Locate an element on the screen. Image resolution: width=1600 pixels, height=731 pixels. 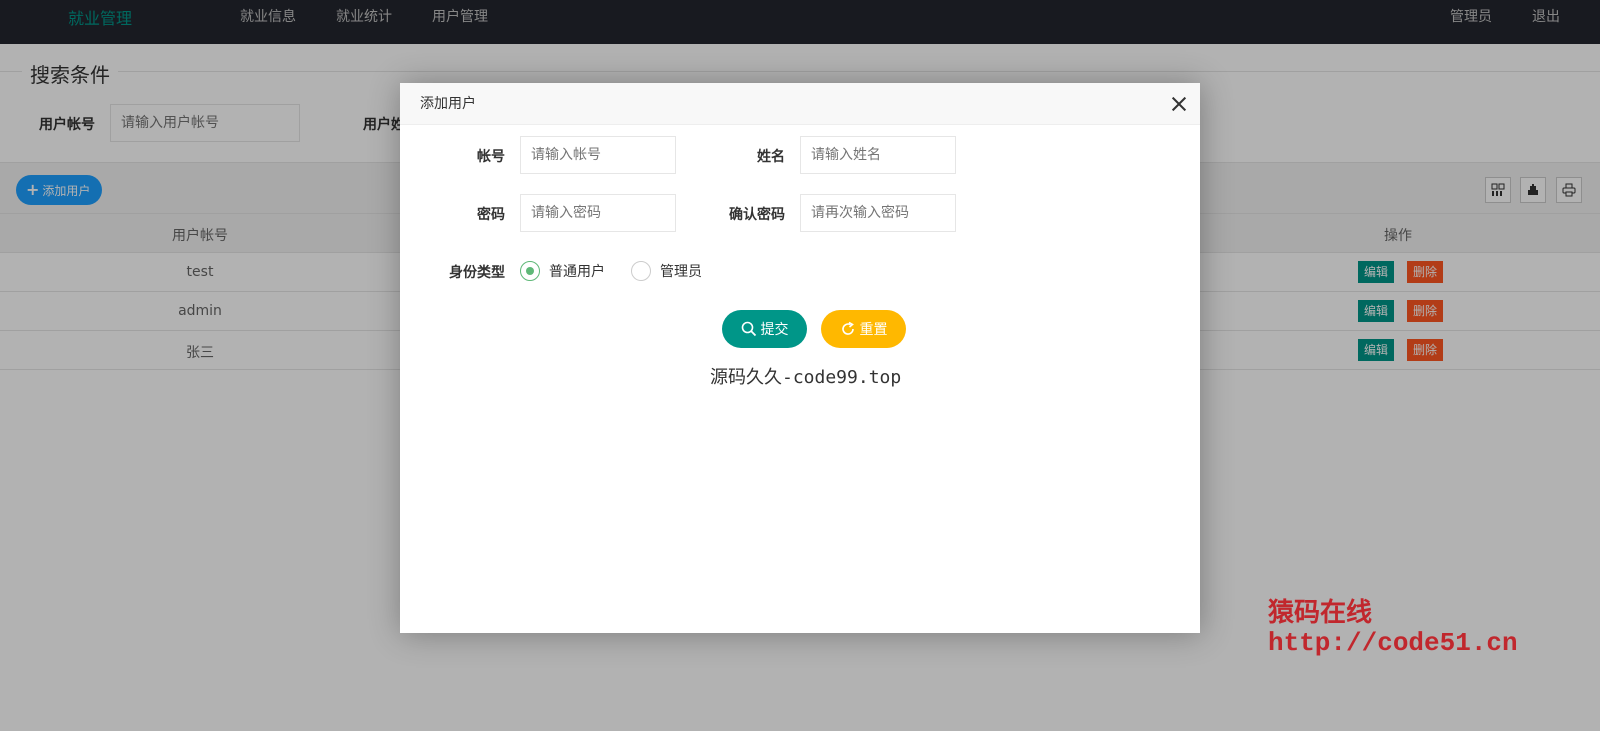
confirm-password-label: 确认密码 is located at coordinates (757, 215).